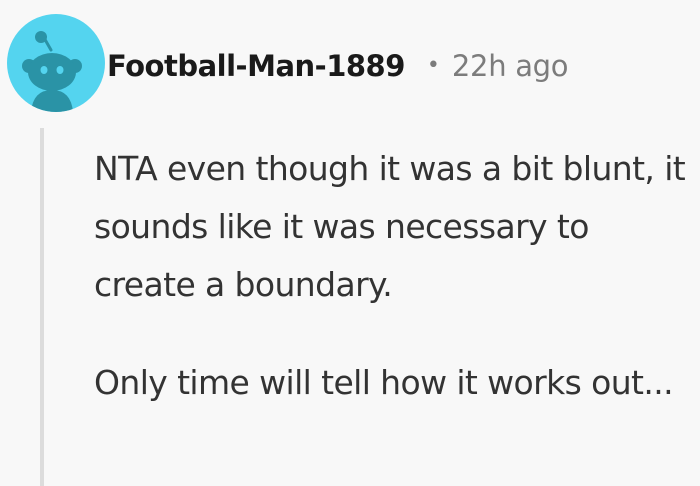 This screenshot has width=700, height=486. What do you see at coordinates (256, 66) in the screenshot?
I see `username-link: Football-Man-1889` at bounding box center [256, 66].